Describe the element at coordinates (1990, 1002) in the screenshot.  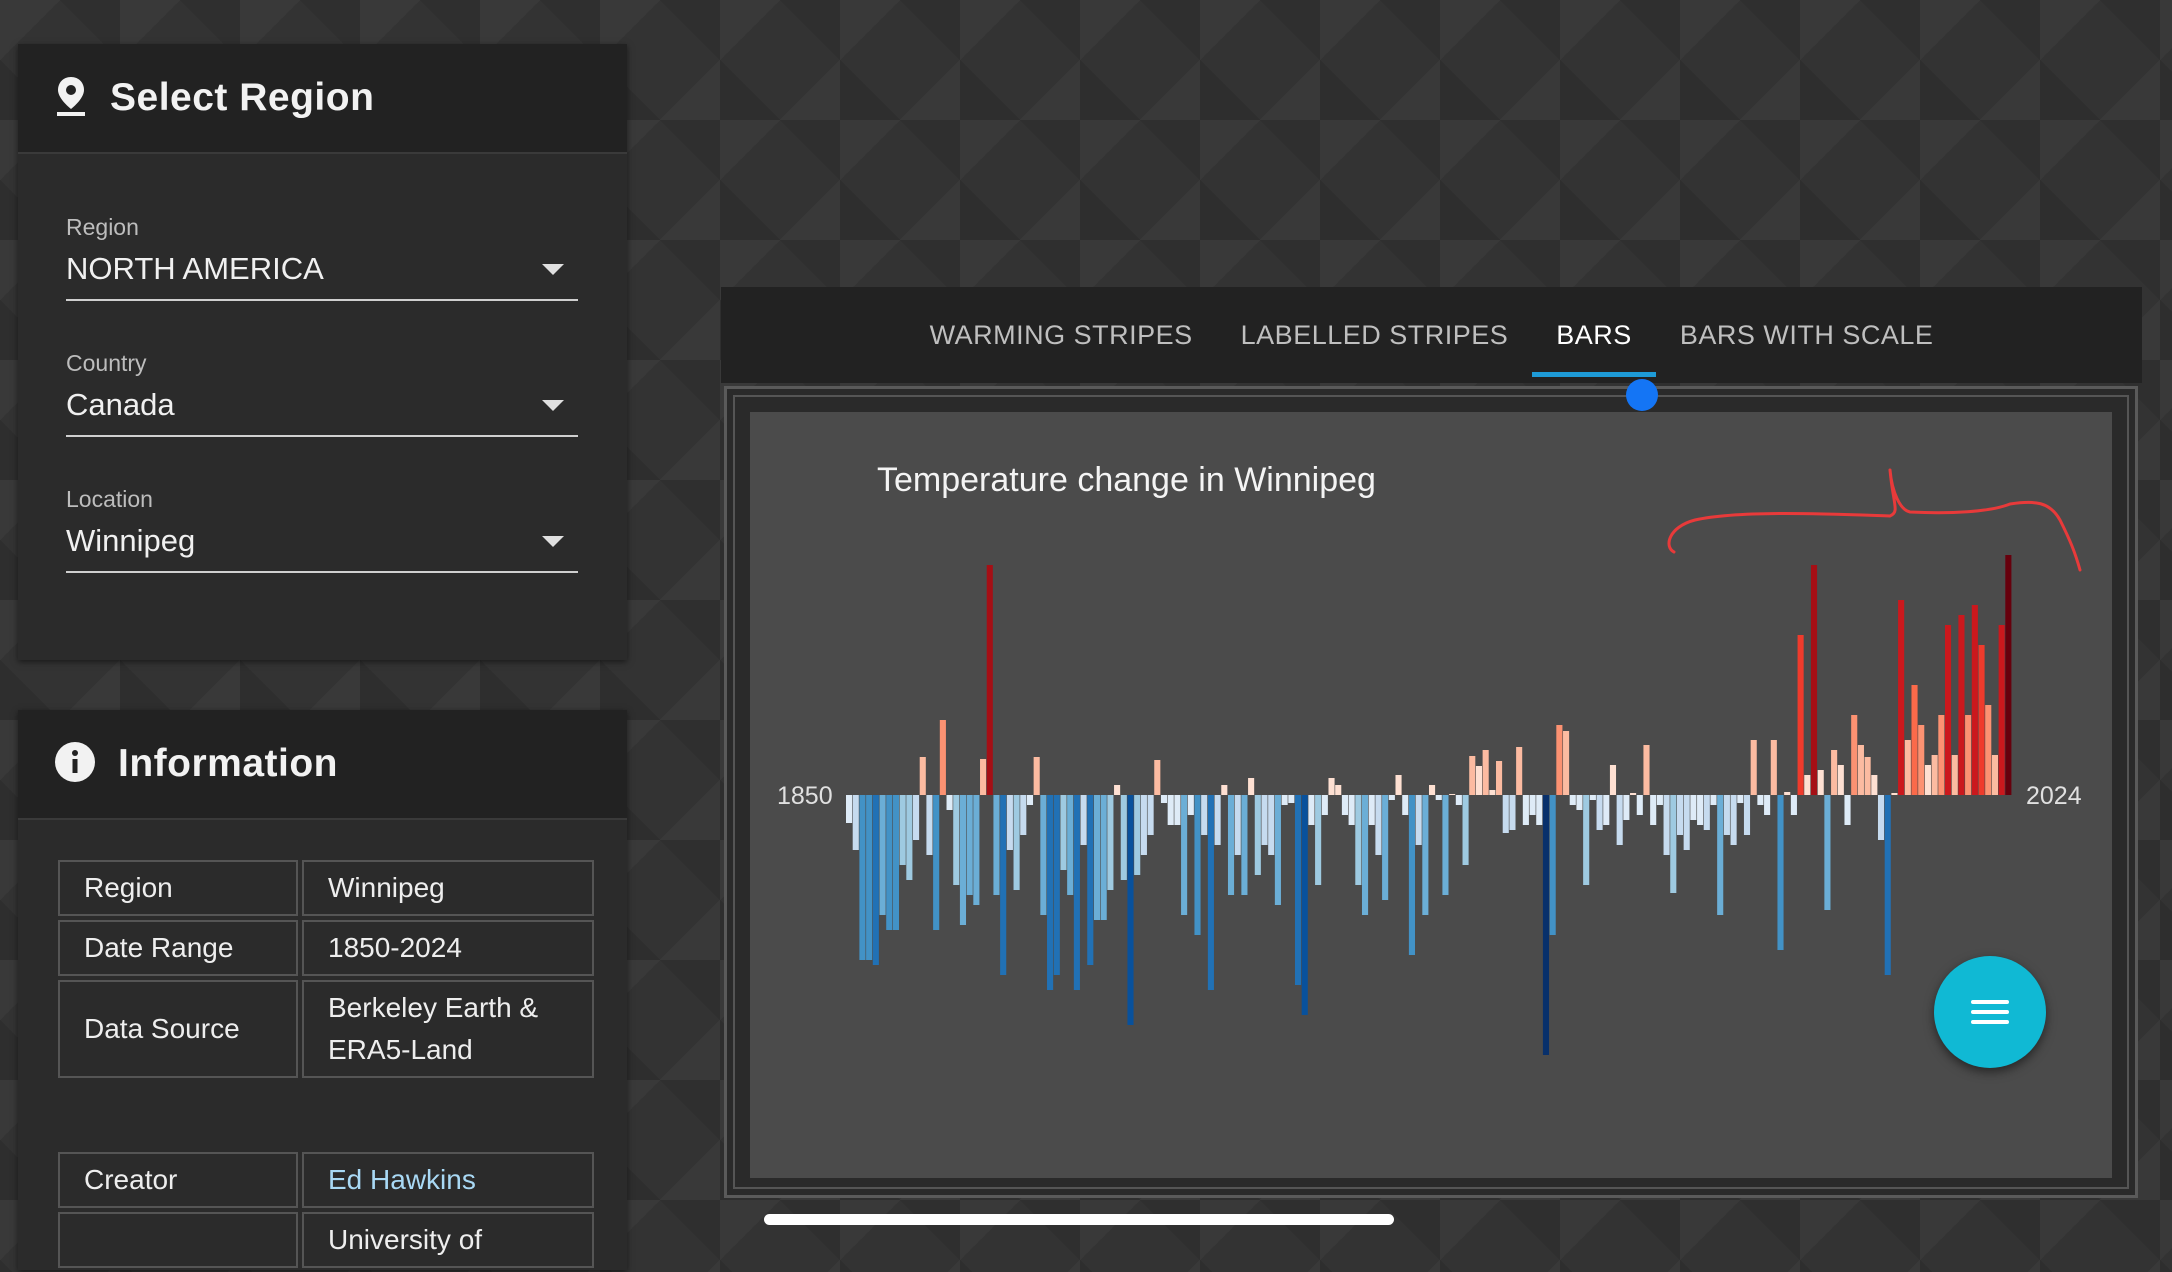
I see `hamburger-menu-icon` at that location.